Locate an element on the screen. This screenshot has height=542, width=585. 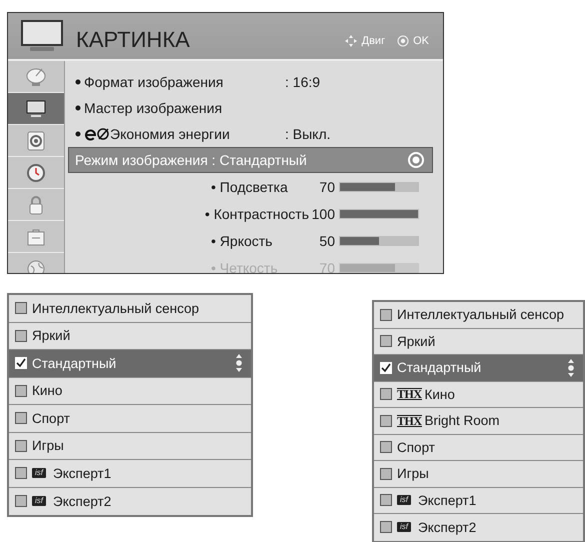
hint-label: Двиг is located at coordinates (374, 41).